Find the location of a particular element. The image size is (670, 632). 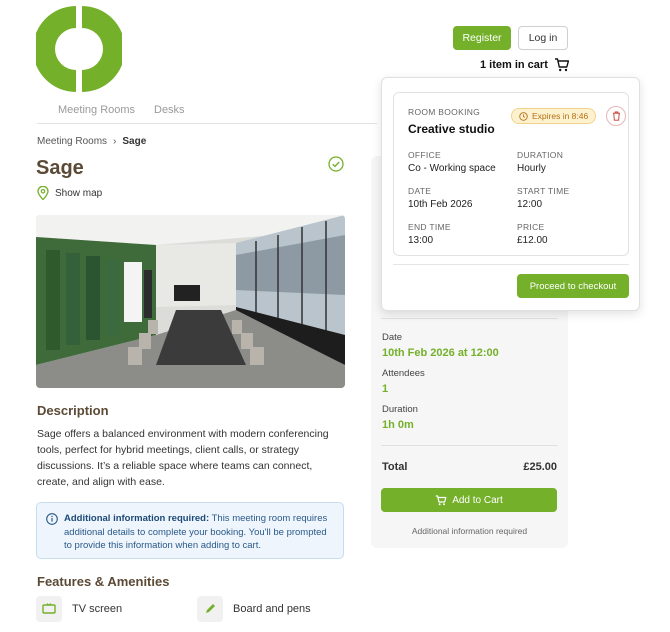

map-pin-icon is located at coordinates (43, 193).